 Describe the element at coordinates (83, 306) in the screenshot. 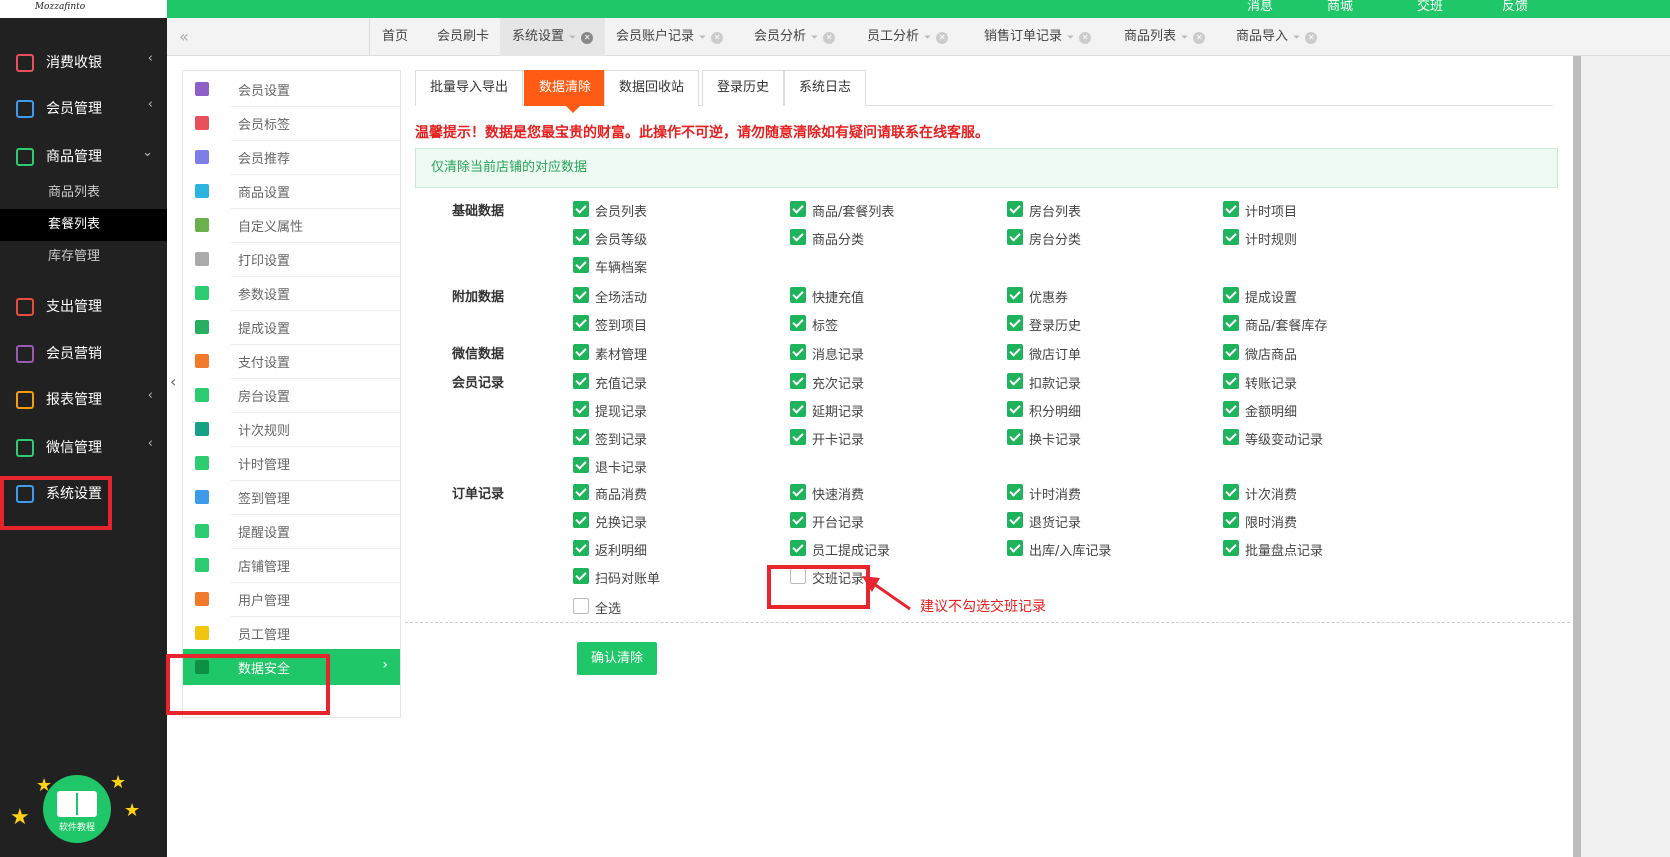

I see `sidebar-item-3: 支出管理` at that location.